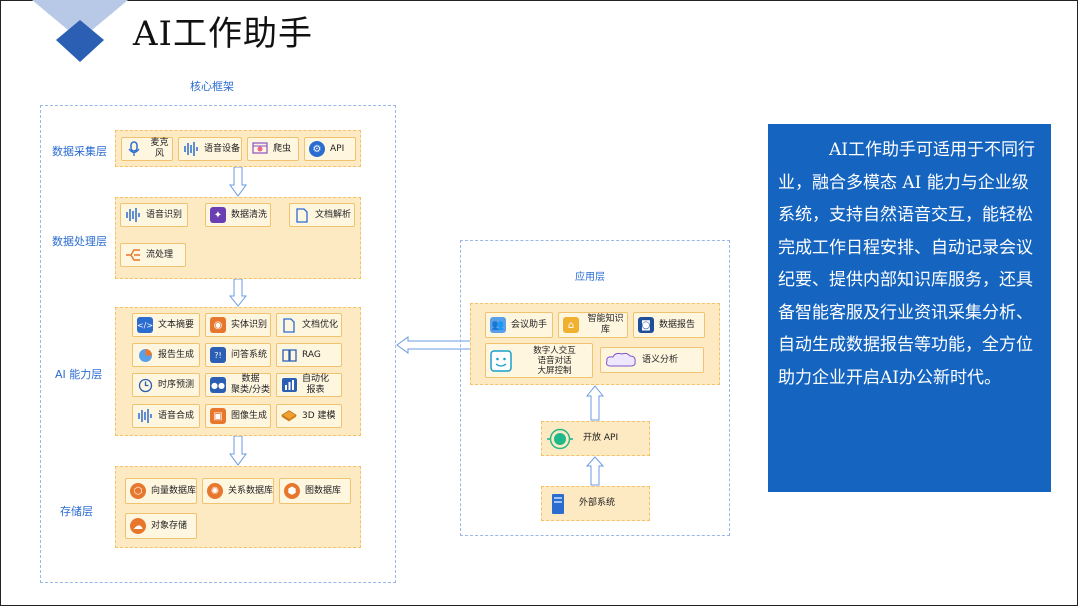 The width and height of the screenshot is (1080, 608). Describe the element at coordinates (498, 325) in the screenshot. I see `meeting-icon: 👥` at that location.